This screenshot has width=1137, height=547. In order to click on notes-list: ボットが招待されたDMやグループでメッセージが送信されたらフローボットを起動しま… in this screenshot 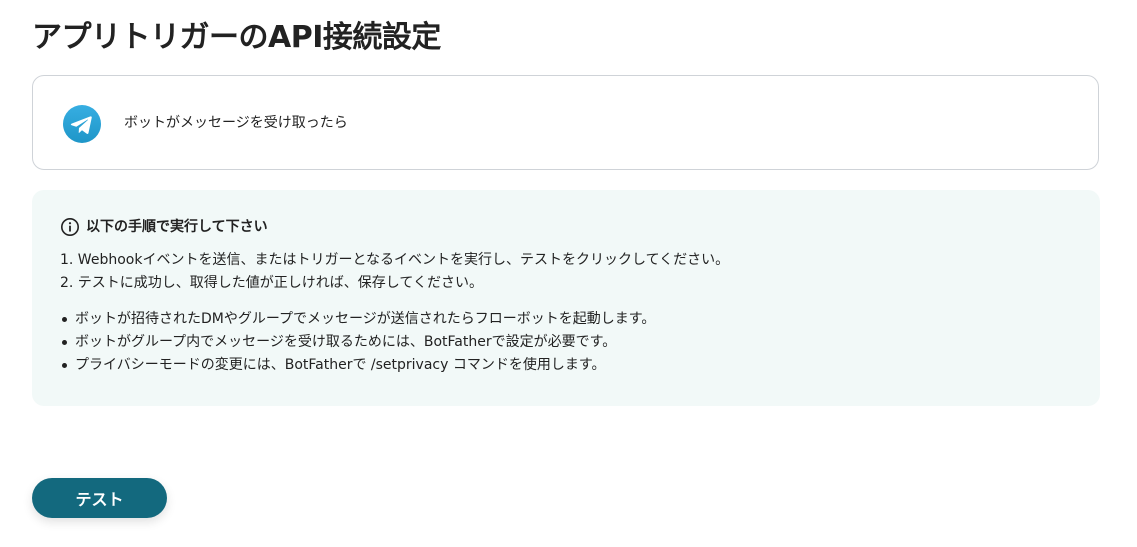, I will do `click(357, 342)`.